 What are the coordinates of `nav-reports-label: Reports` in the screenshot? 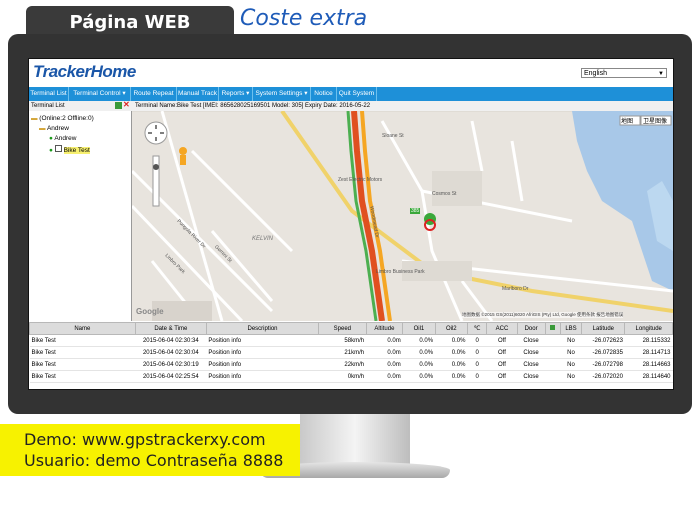 It's located at (233, 93).